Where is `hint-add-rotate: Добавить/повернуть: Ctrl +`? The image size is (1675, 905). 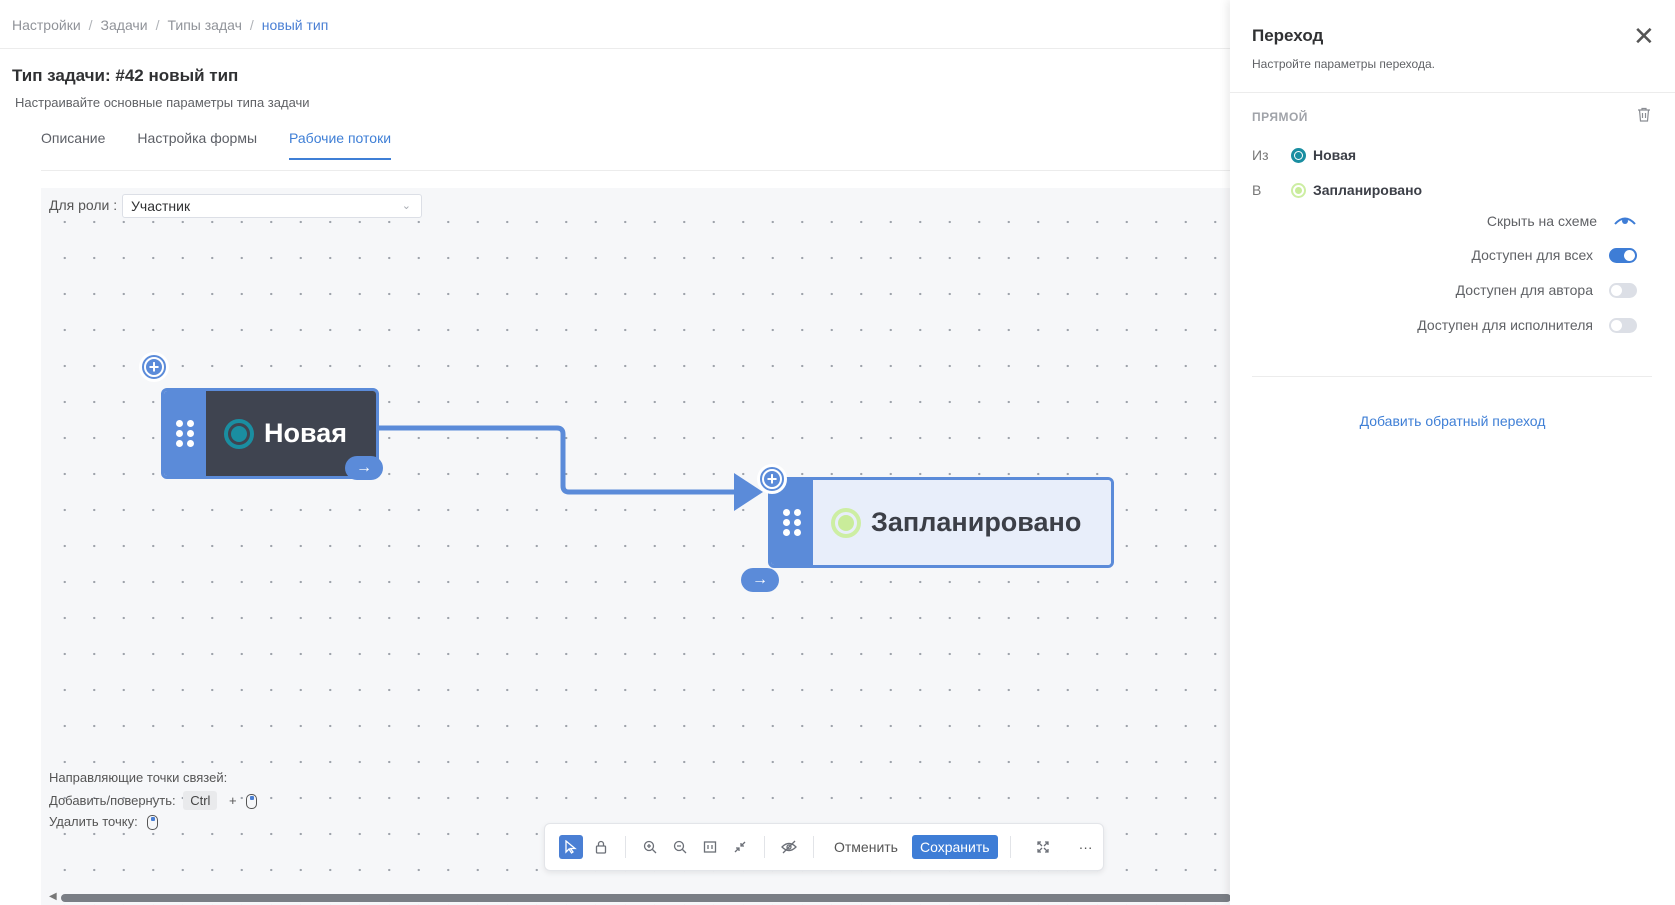 hint-add-rotate: Добавить/повернуть: Ctrl + is located at coordinates (153, 800).